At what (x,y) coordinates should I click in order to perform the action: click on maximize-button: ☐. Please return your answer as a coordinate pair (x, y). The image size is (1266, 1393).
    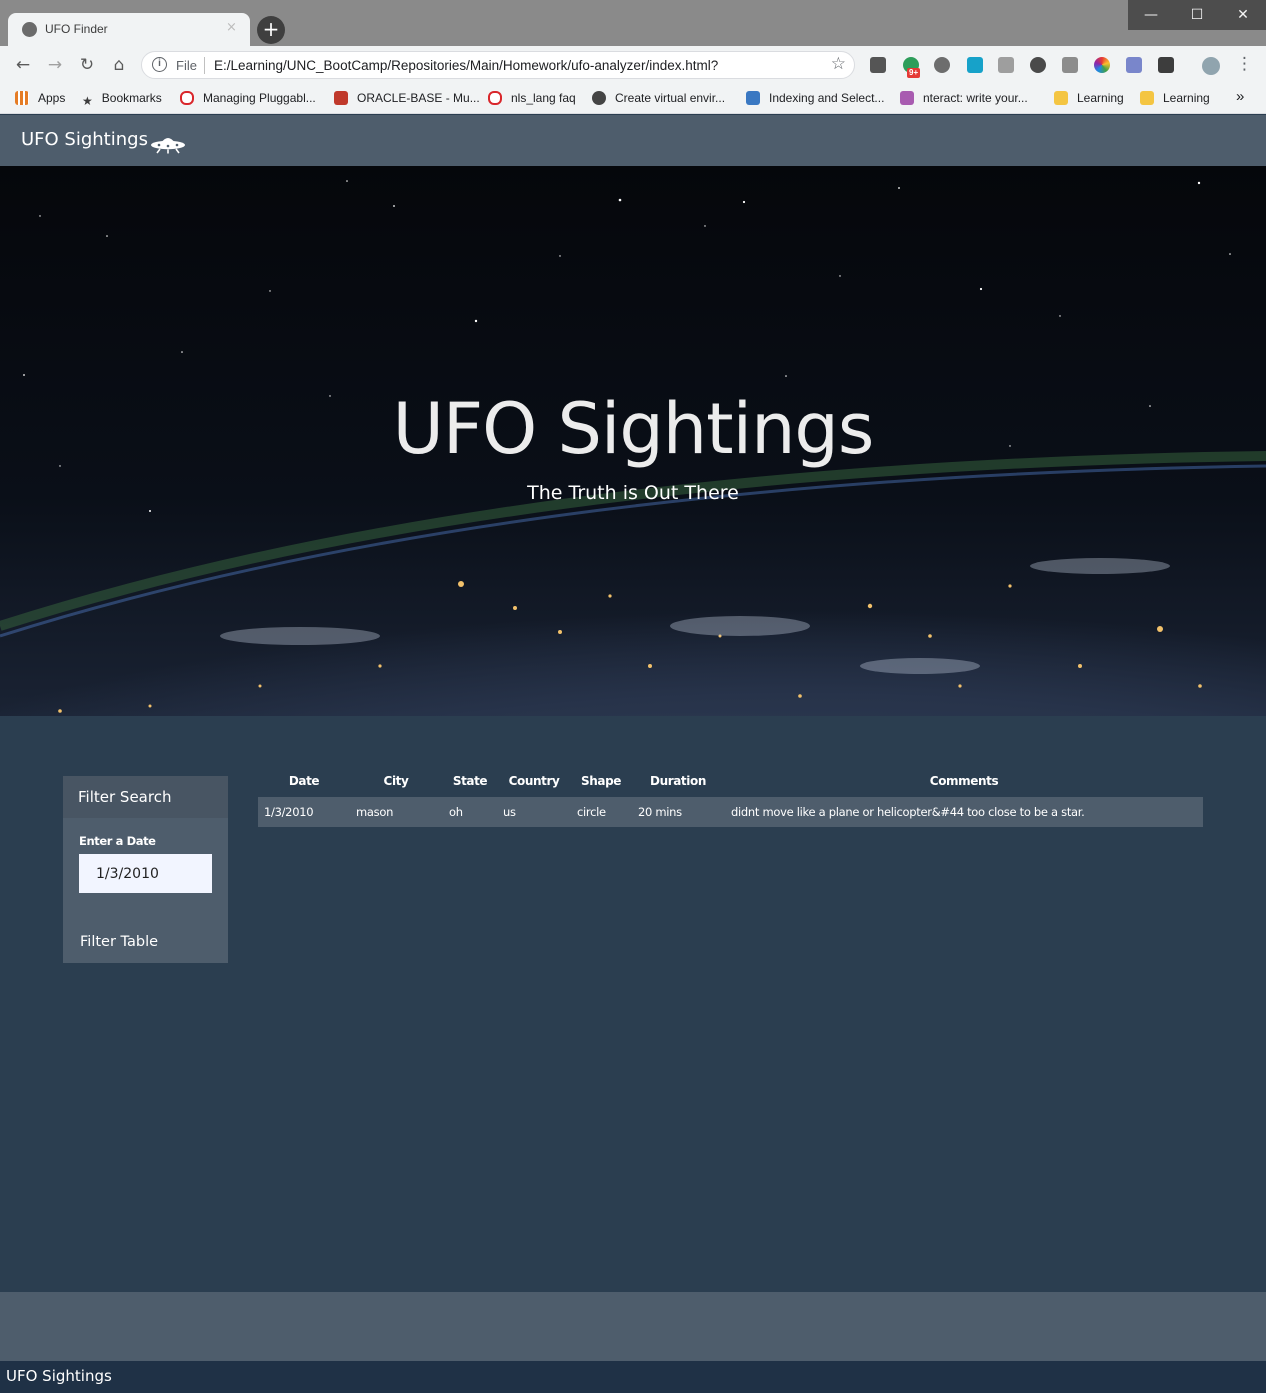
    Looking at the image, I should click on (1197, 15).